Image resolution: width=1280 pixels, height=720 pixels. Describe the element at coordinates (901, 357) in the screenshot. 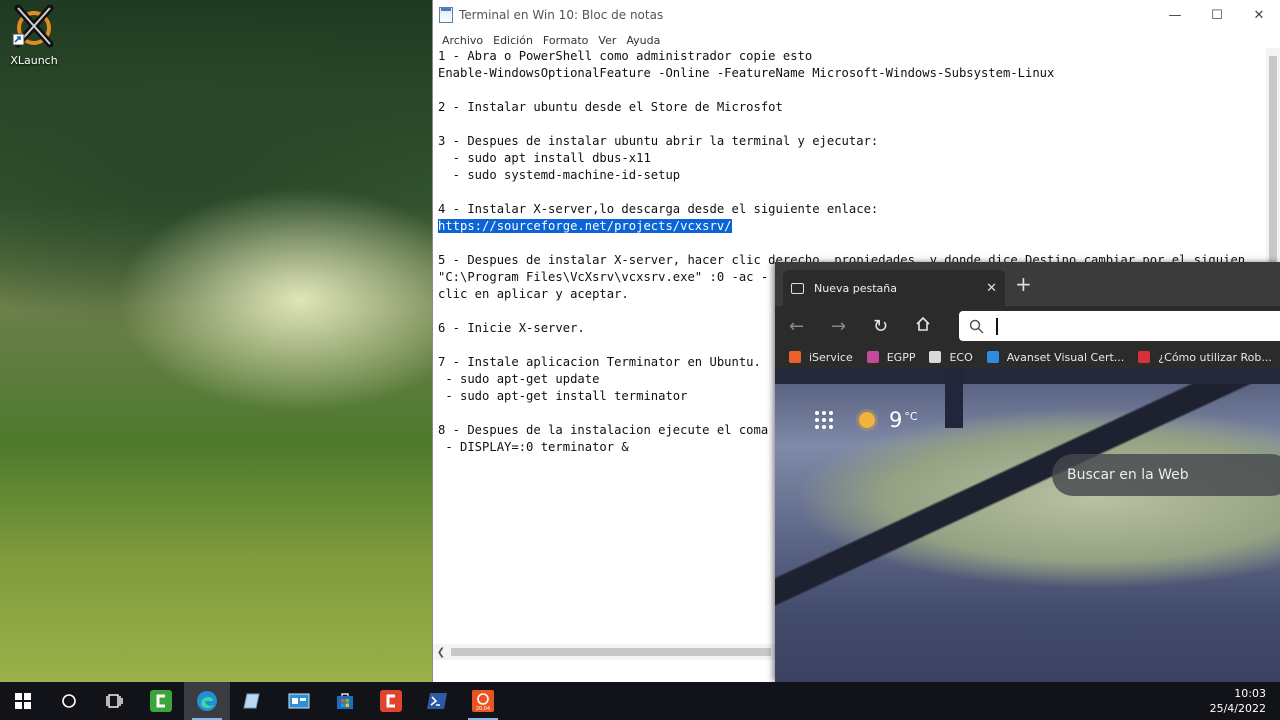

I see `favorite-label: EGPP` at that location.